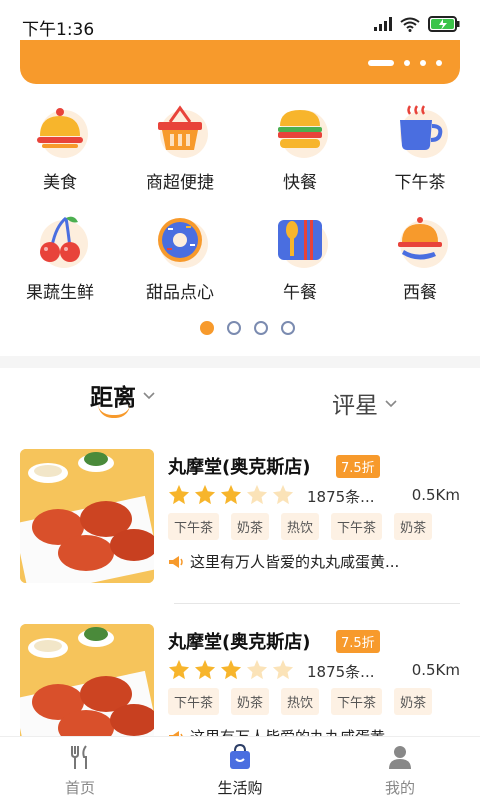 This screenshot has width=480, height=800. What do you see at coordinates (247, 328) in the screenshot?
I see `category-pager` at bounding box center [247, 328].